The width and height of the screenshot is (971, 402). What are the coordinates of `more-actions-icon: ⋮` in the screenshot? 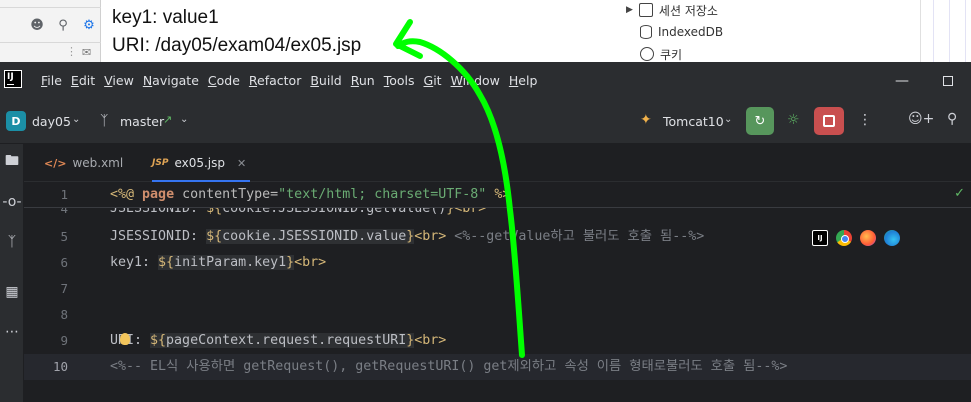 It's located at (865, 120).